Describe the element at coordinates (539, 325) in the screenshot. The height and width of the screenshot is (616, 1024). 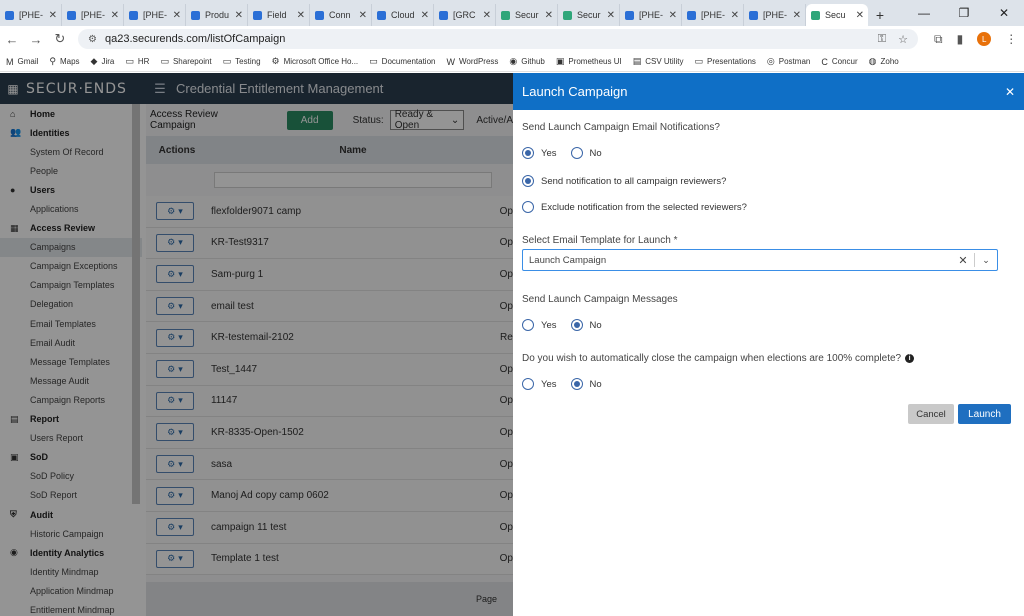
I see `launch-messages-yes: Yes` at that location.